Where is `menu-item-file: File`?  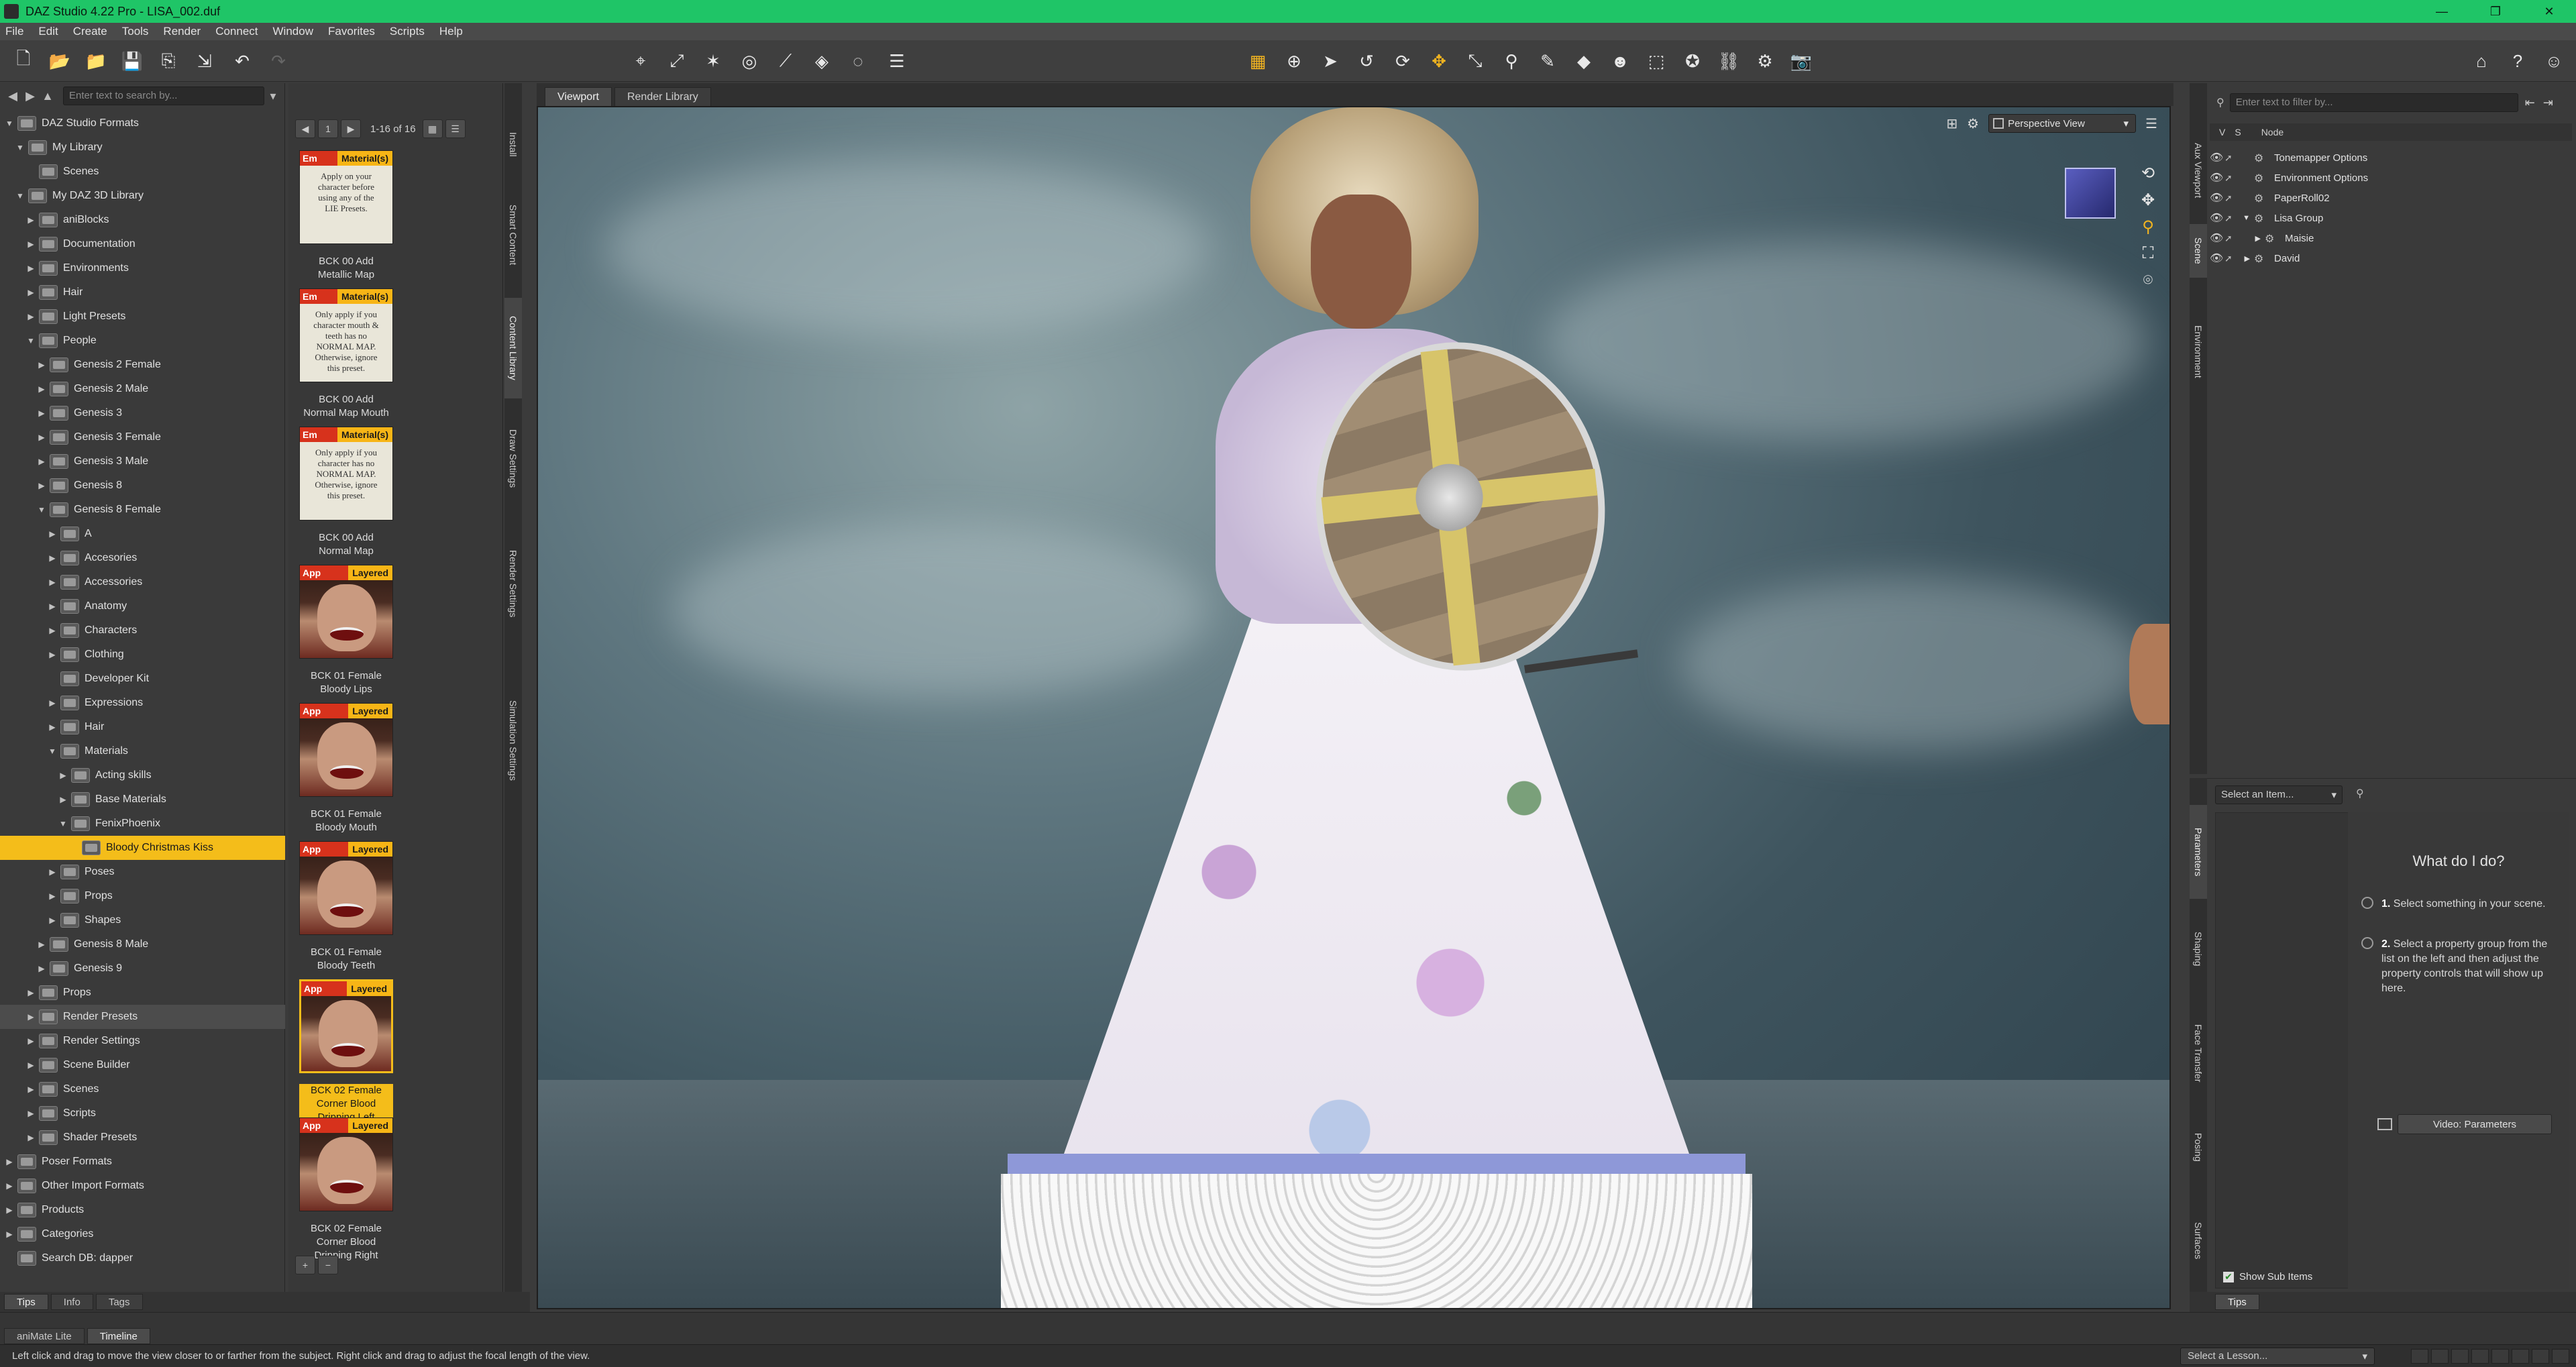 menu-item-file: File is located at coordinates (14, 32).